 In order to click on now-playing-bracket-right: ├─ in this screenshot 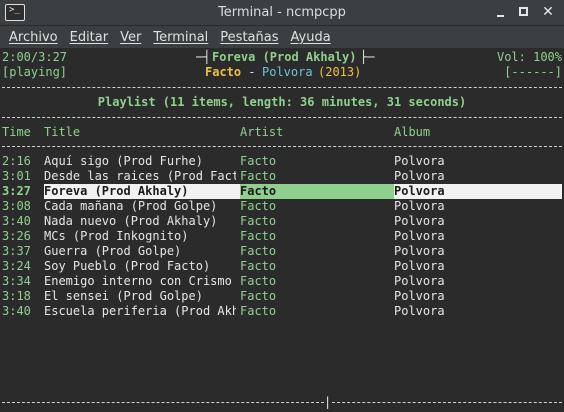, I will do `click(367, 57)`.